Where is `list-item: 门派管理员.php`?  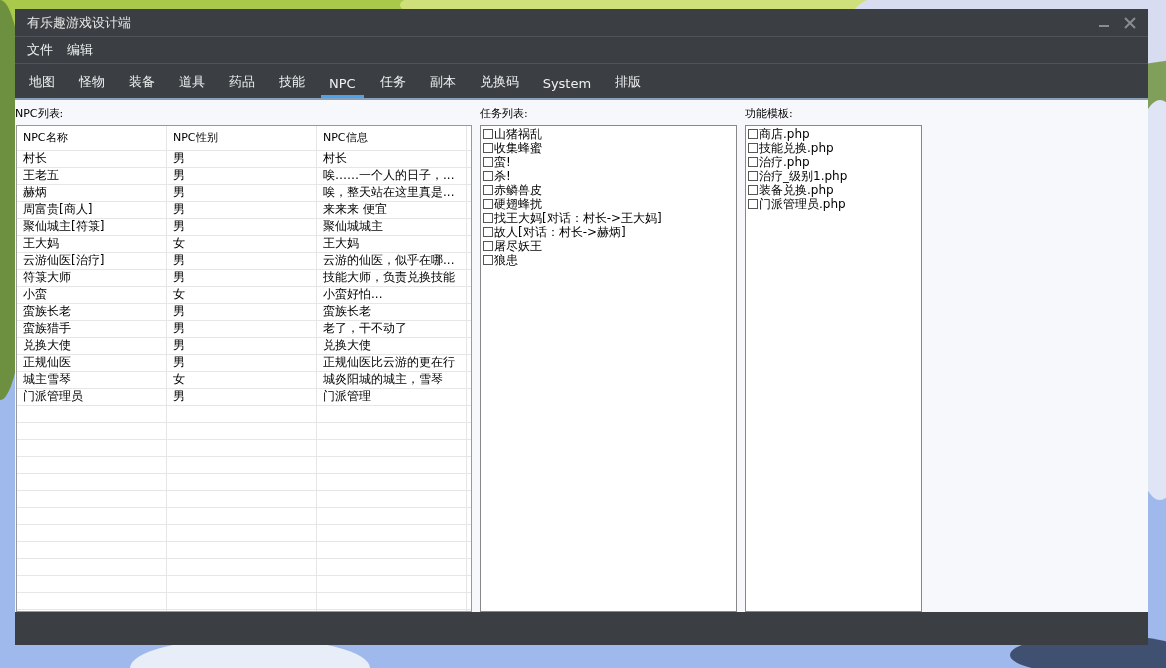 list-item: 门派管理员.php is located at coordinates (802, 204).